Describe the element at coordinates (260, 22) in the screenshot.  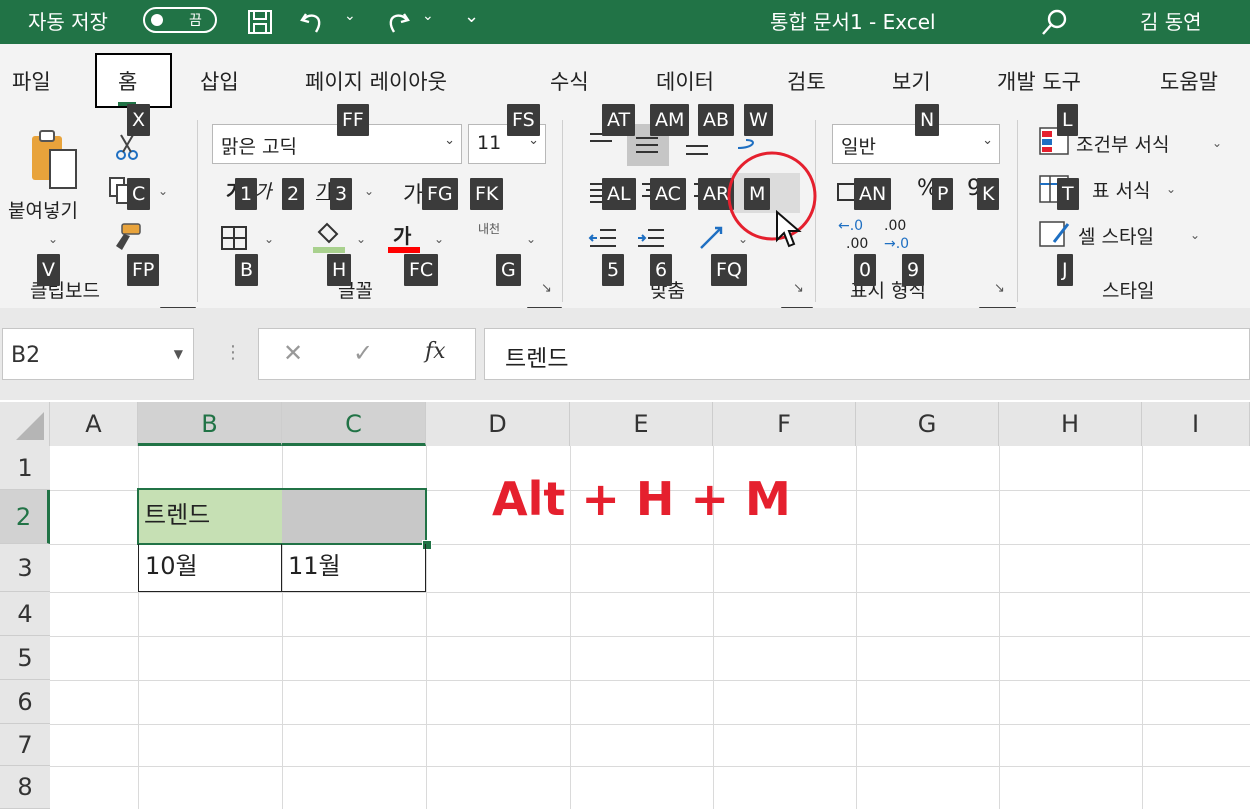
I see `save-icon` at that location.